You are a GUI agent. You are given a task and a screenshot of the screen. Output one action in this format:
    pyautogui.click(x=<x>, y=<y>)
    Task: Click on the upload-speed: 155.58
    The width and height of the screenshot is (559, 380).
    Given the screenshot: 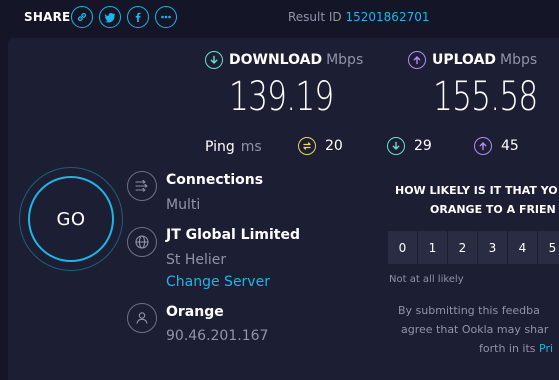 What is the action you would take?
    pyautogui.click(x=485, y=97)
    